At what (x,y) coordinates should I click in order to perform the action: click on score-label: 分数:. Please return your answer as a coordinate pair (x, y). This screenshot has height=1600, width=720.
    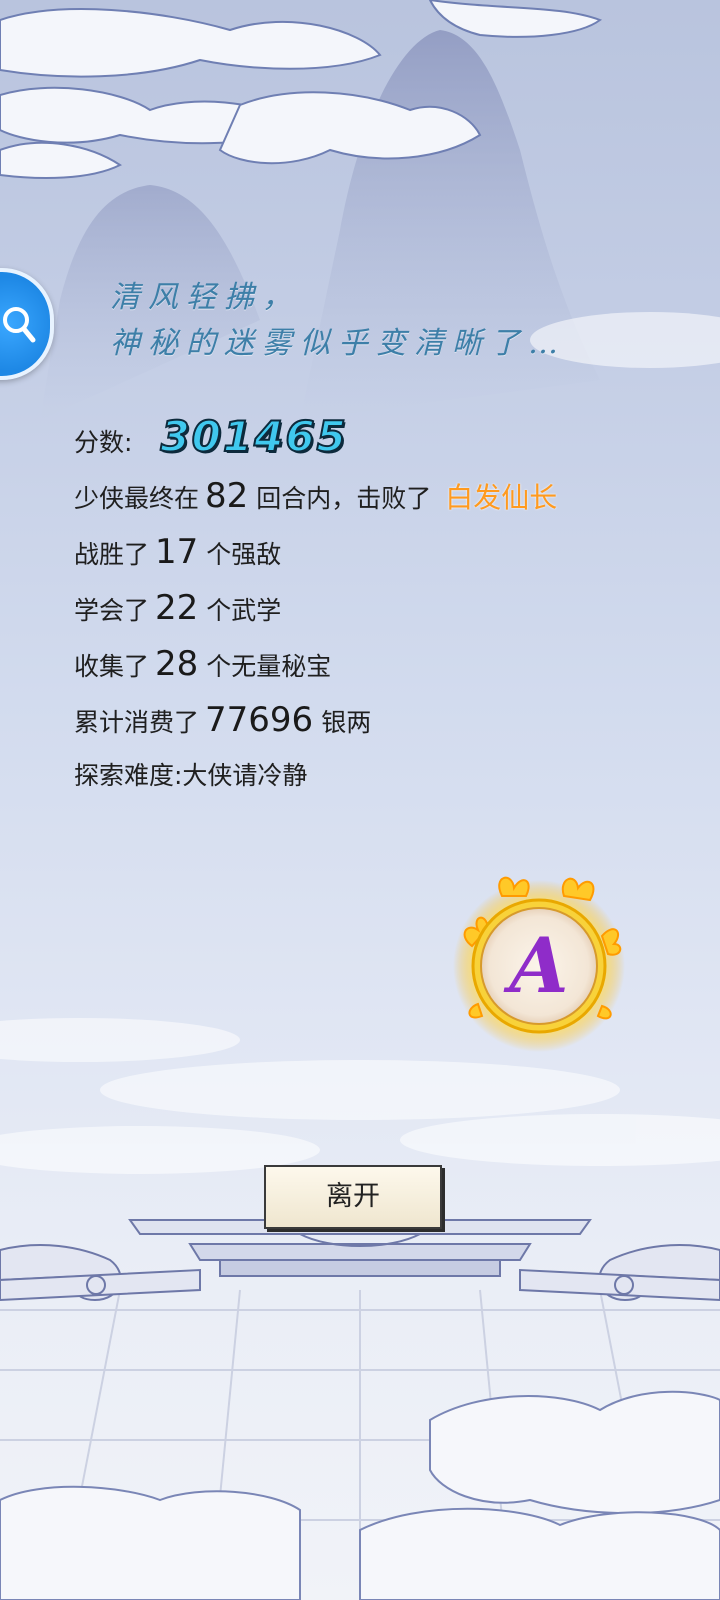
    Looking at the image, I should click on (103, 442).